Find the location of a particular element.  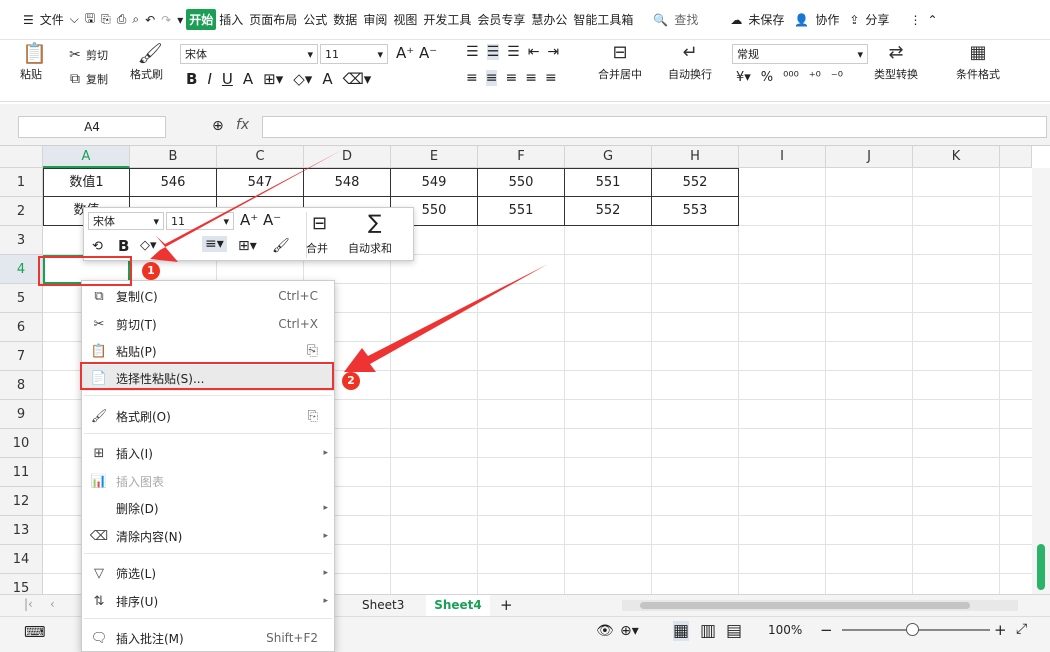

annotation-badge-2: 2 is located at coordinates (351, 381).